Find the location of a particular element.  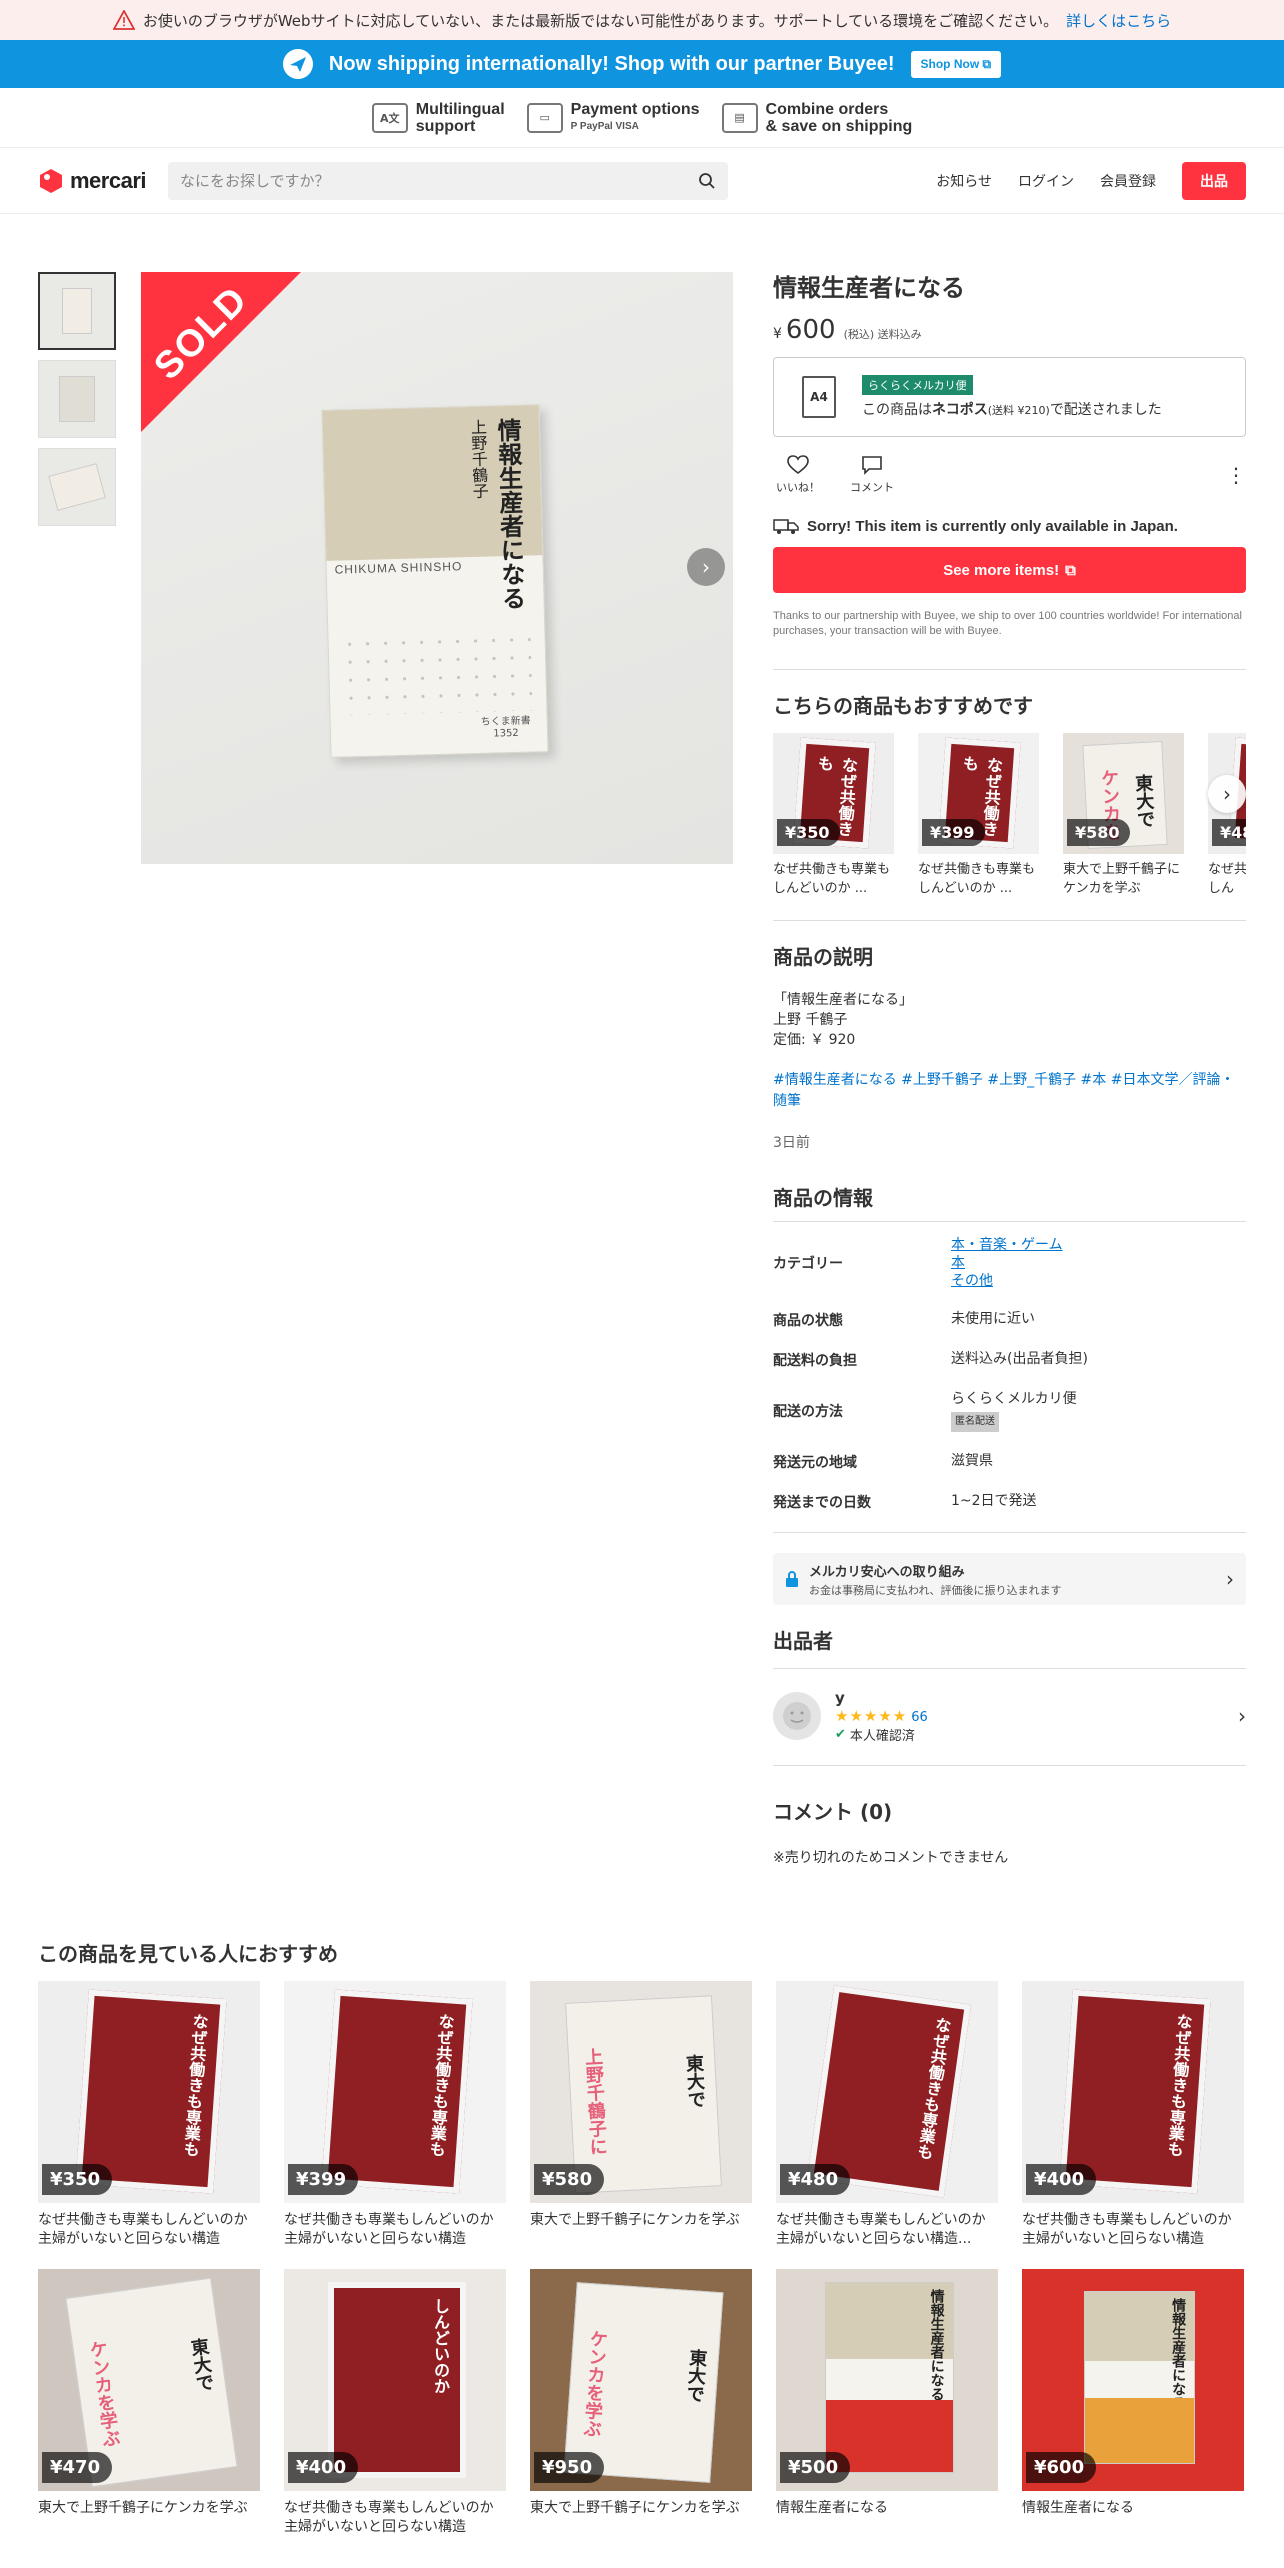

posted-time: 3日前 is located at coordinates (791, 1143).